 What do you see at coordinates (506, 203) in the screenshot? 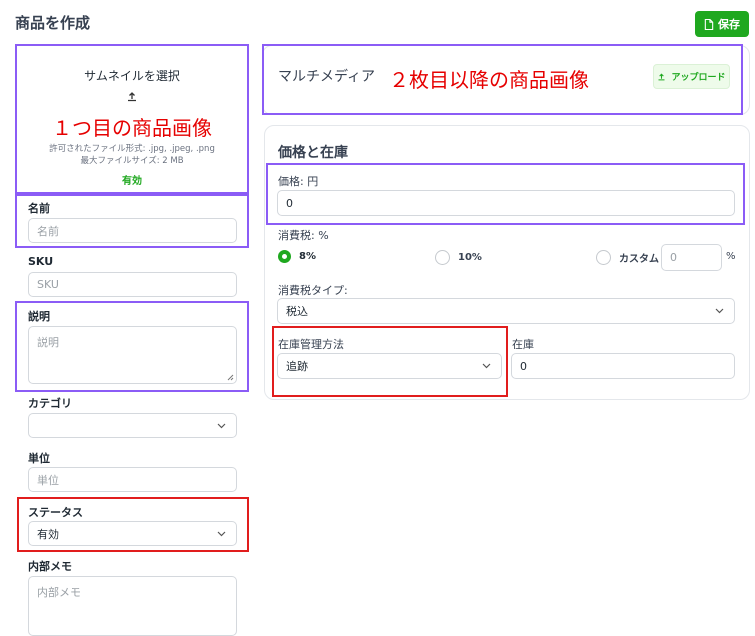
I see `price-input: 0` at bounding box center [506, 203].